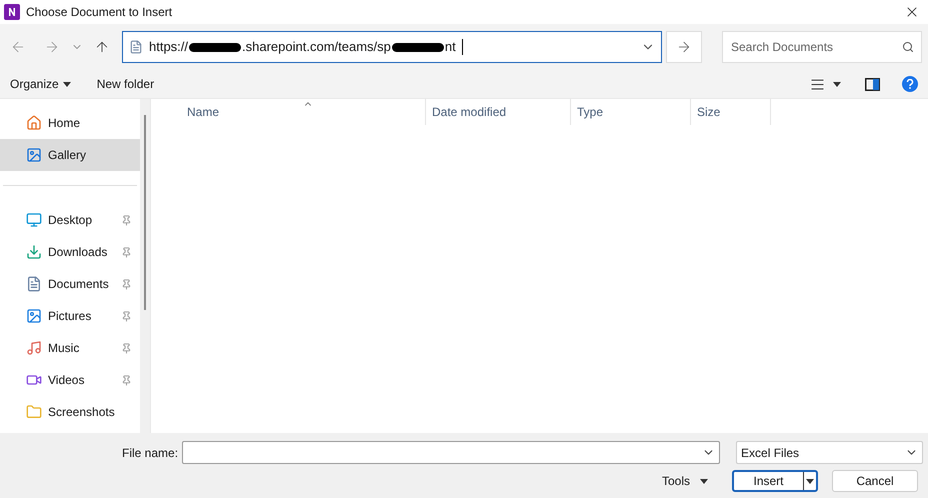 The height and width of the screenshot is (498, 928). I want to click on list-view-icon, so click(817, 84).